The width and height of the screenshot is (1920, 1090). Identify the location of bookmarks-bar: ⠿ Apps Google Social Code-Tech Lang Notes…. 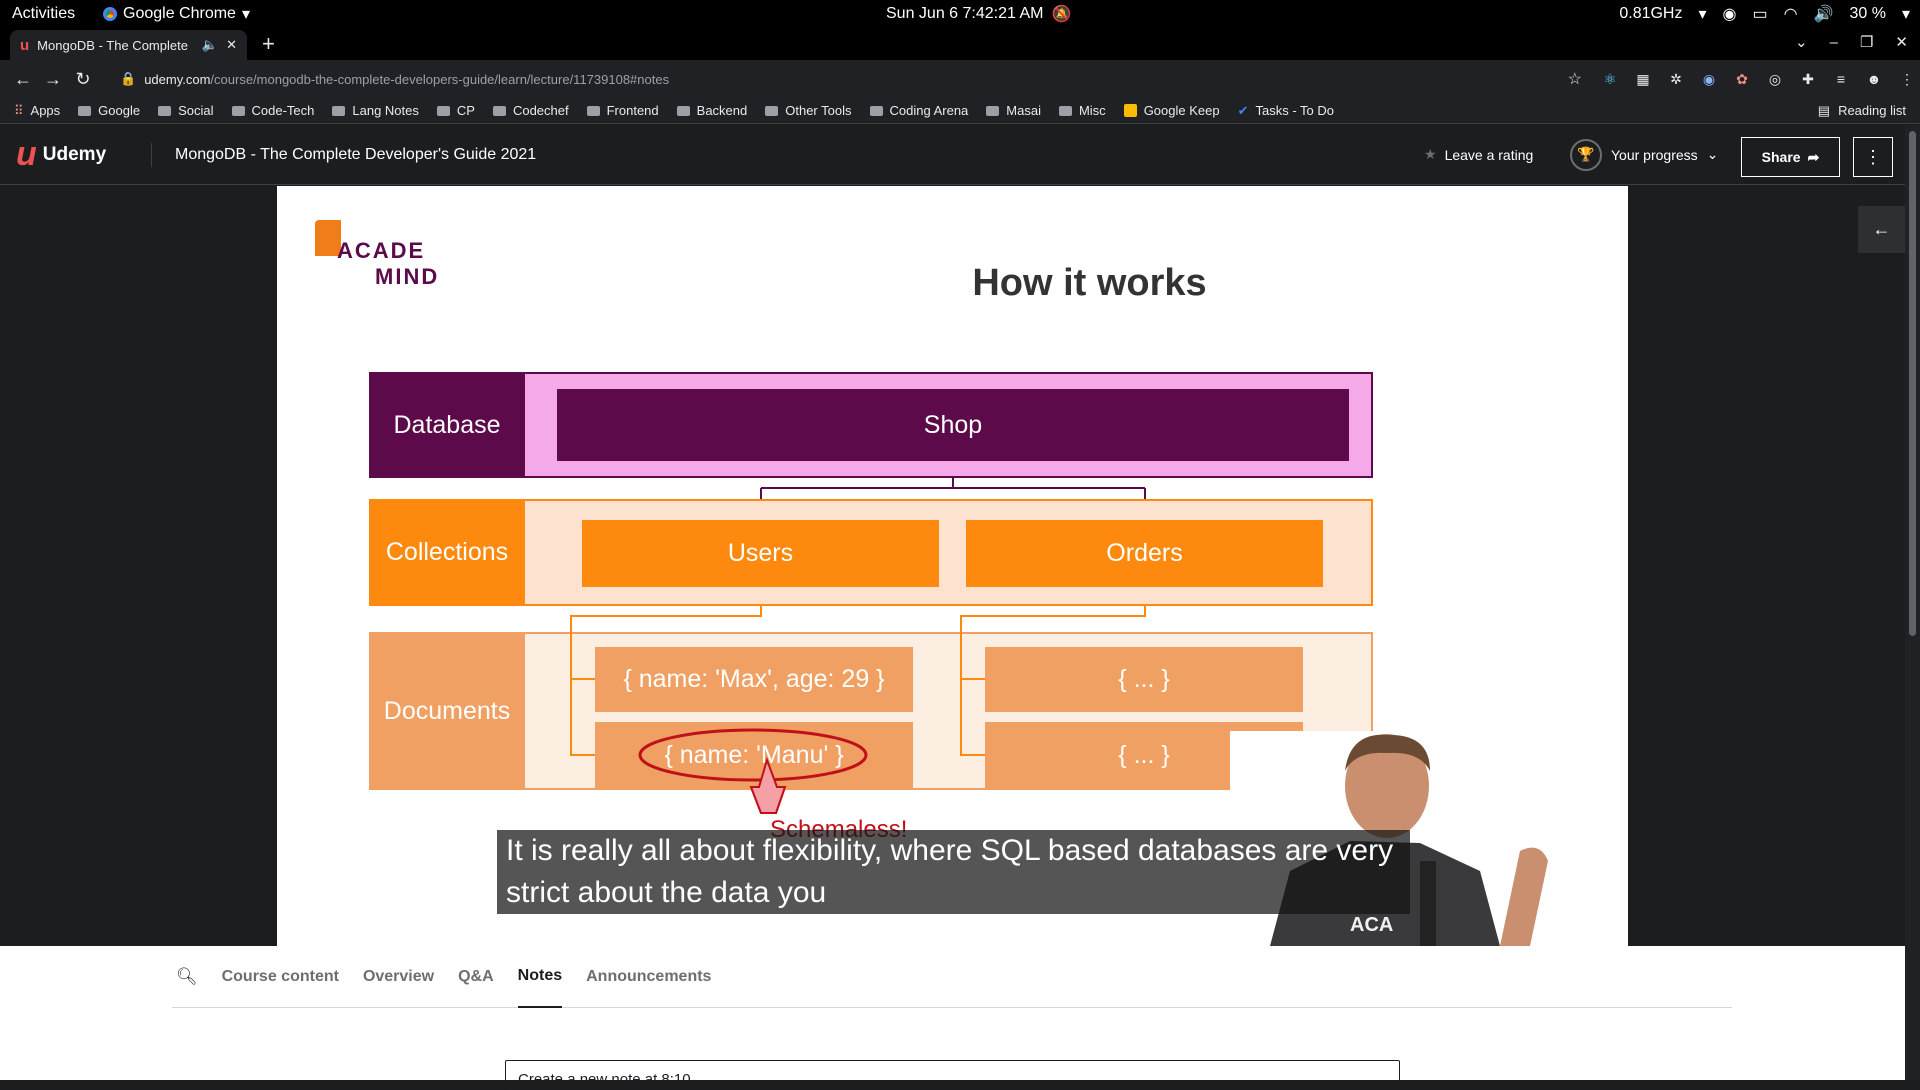
(960, 111).